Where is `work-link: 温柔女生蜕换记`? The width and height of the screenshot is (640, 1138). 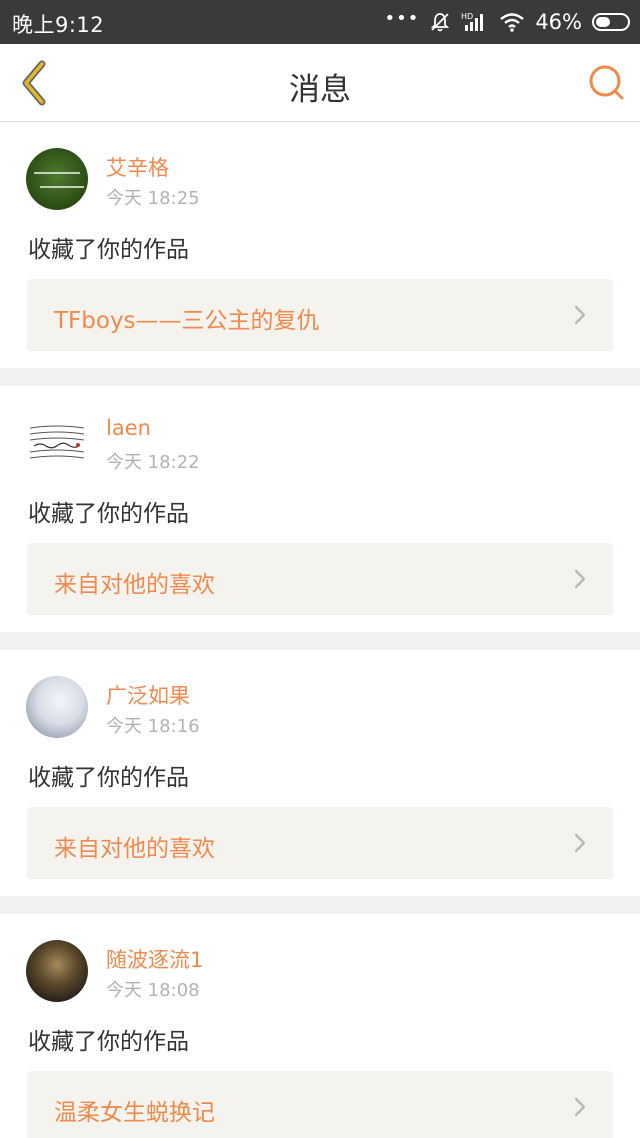 work-link: 温柔女生蜕换记 is located at coordinates (320, 1104).